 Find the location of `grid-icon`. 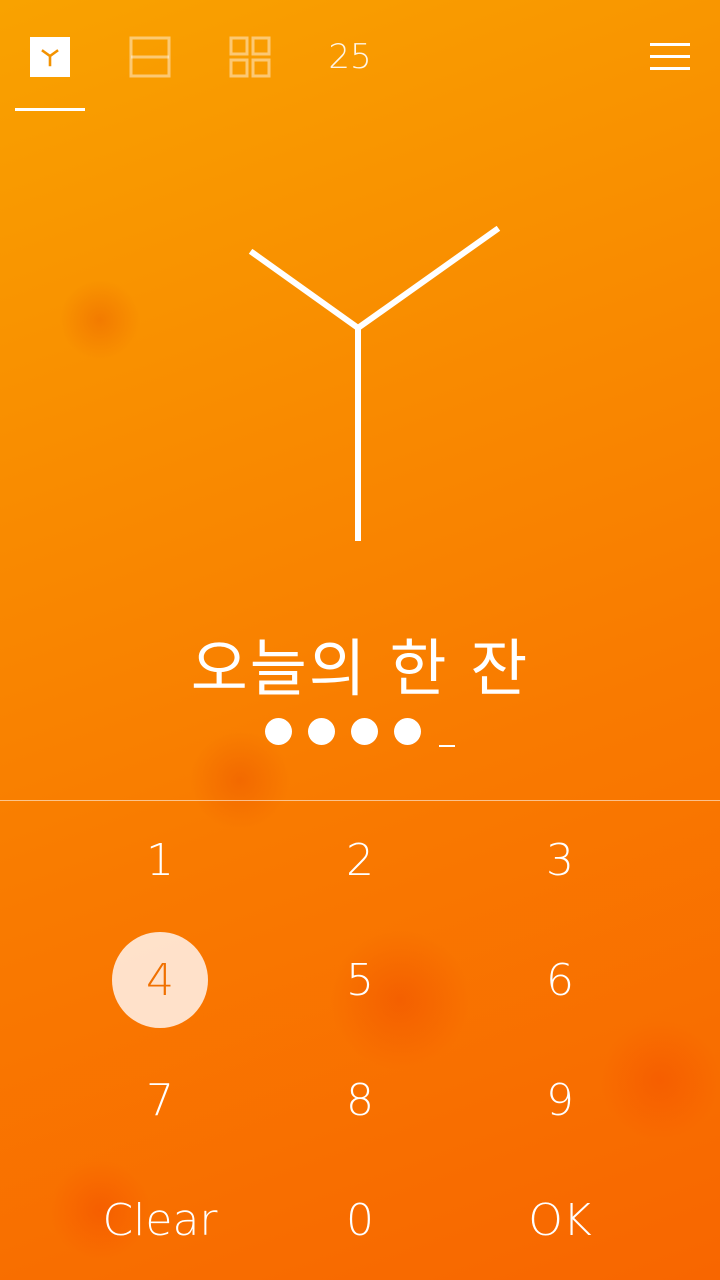

grid-icon is located at coordinates (250, 57).